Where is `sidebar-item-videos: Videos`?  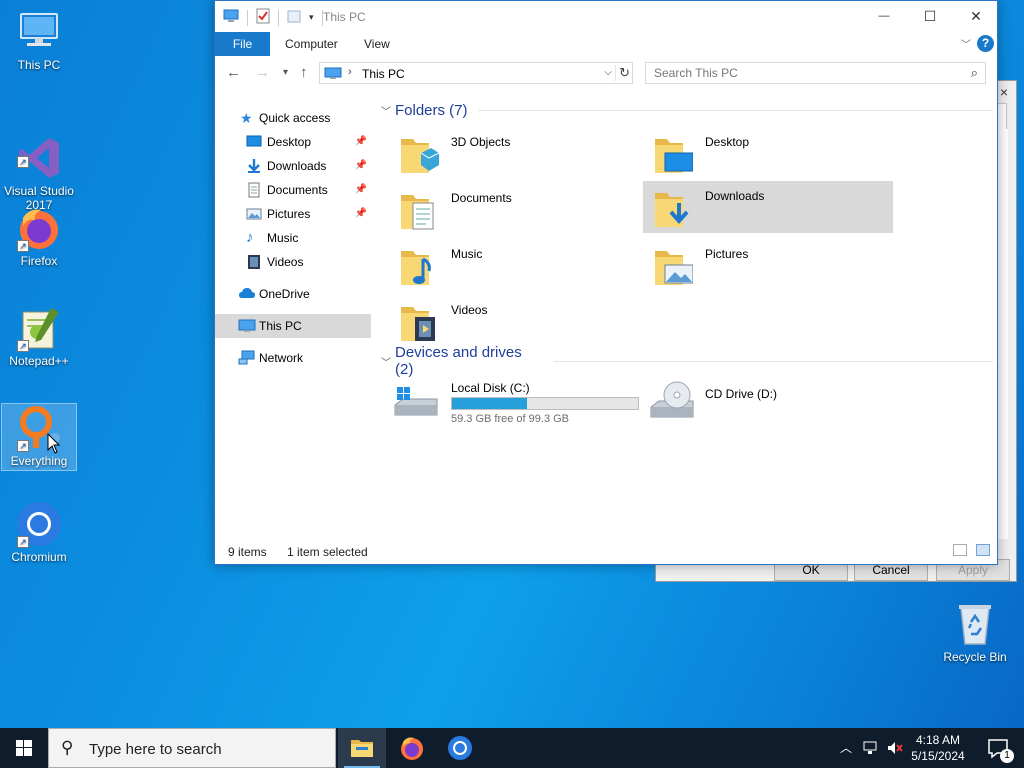
sidebar-item-videos: Videos is located at coordinates (293, 262).